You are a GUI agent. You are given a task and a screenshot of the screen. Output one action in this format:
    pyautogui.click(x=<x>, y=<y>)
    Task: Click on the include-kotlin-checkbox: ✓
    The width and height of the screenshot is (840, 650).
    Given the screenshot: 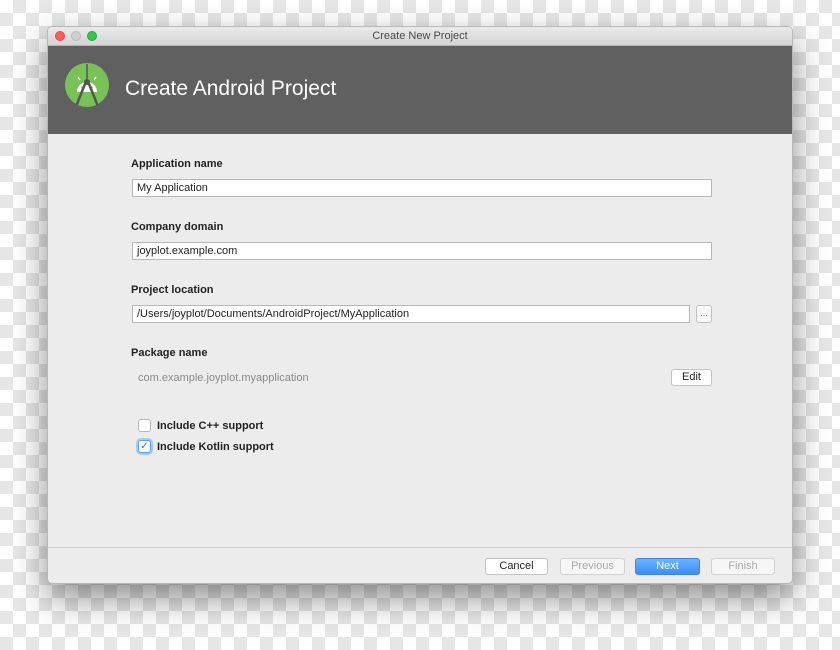 What is the action you would take?
    pyautogui.click(x=144, y=446)
    